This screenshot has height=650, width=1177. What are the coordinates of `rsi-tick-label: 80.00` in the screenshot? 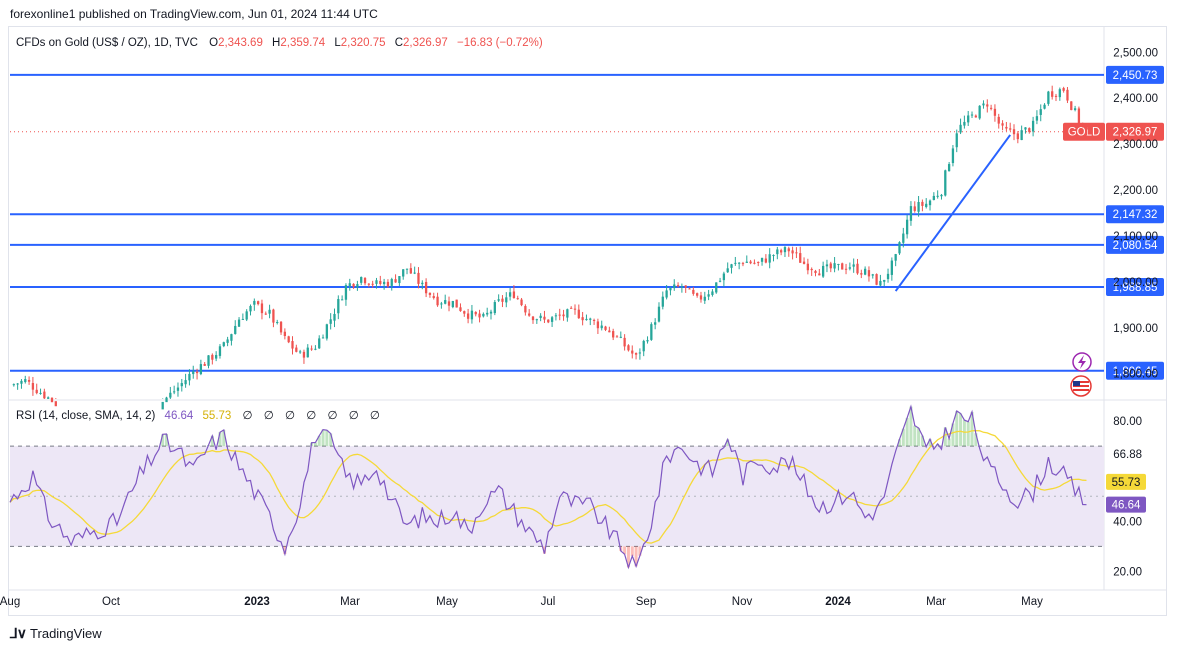 It's located at (1127, 422).